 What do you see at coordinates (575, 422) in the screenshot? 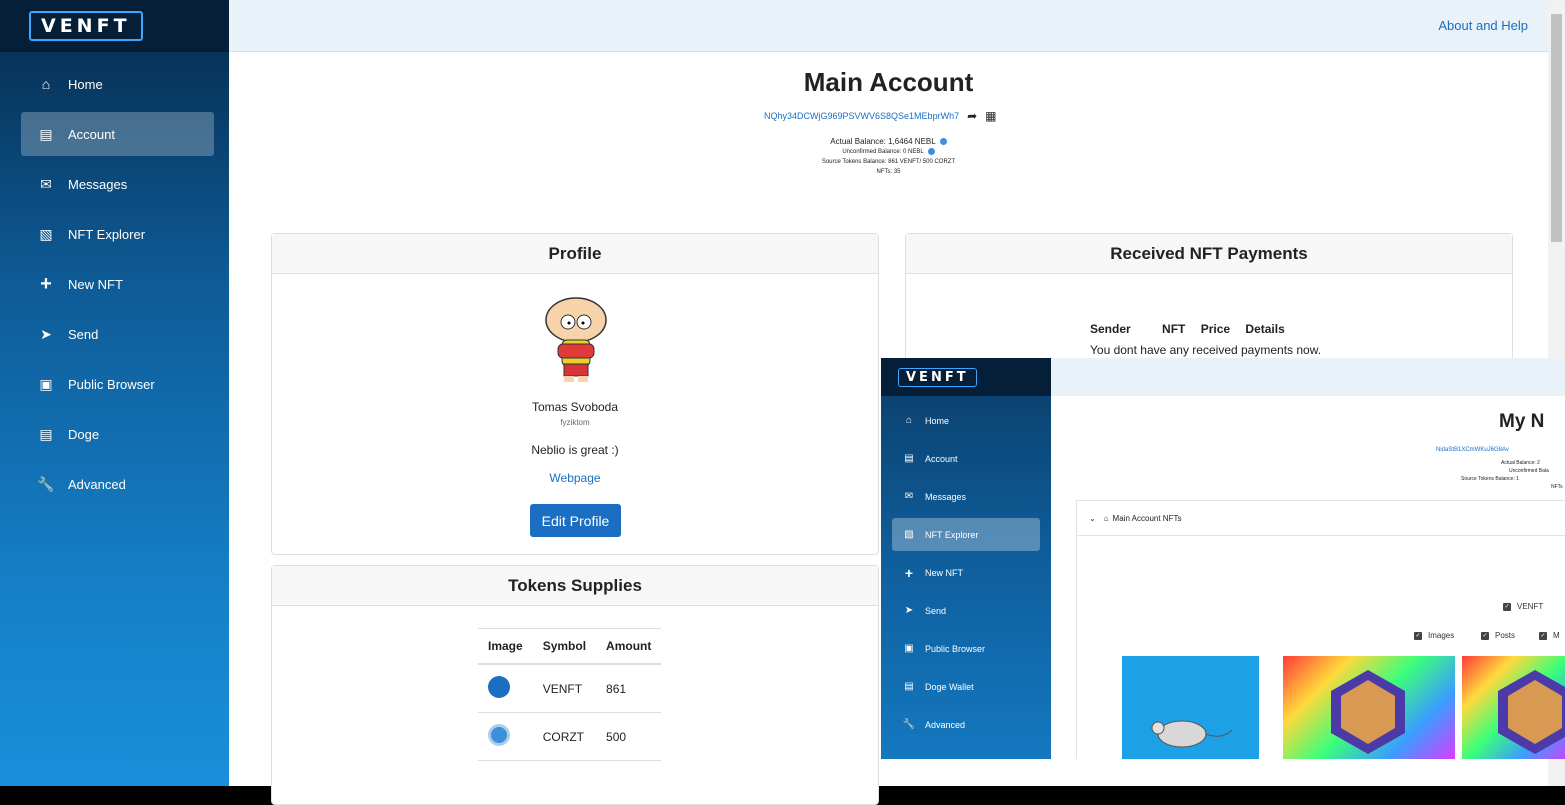
I see `profile-handle: fyziktom` at bounding box center [575, 422].